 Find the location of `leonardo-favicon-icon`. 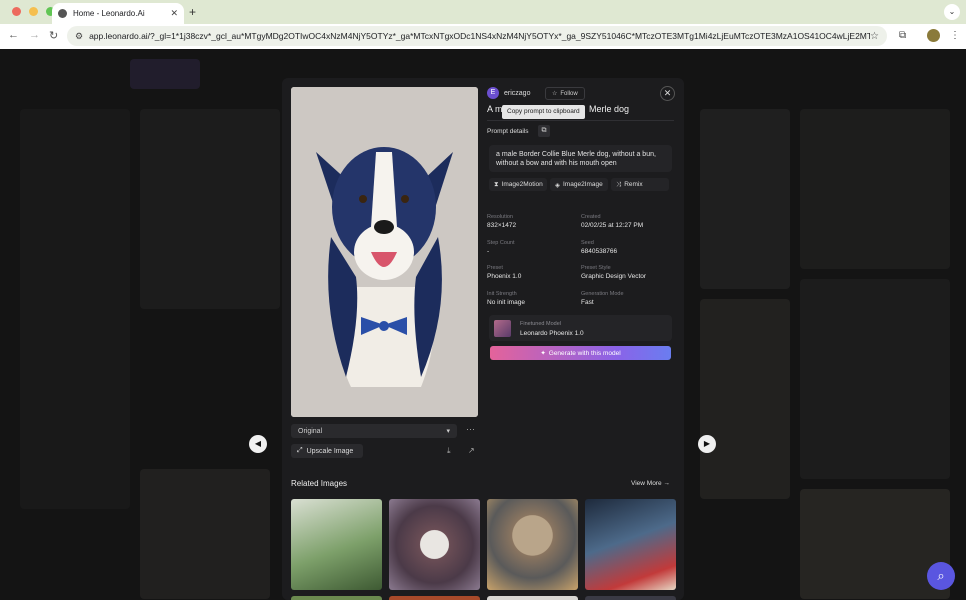

leonardo-favicon-icon is located at coordinates (62, 13).